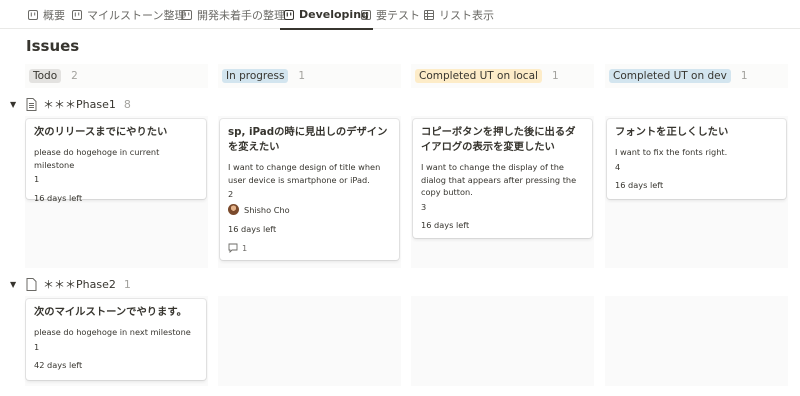 Image resolution: width=800 pixels, height=396 pixels. I want to click on card-title: 次のマイルストーンでやります。, so click(110, 312).